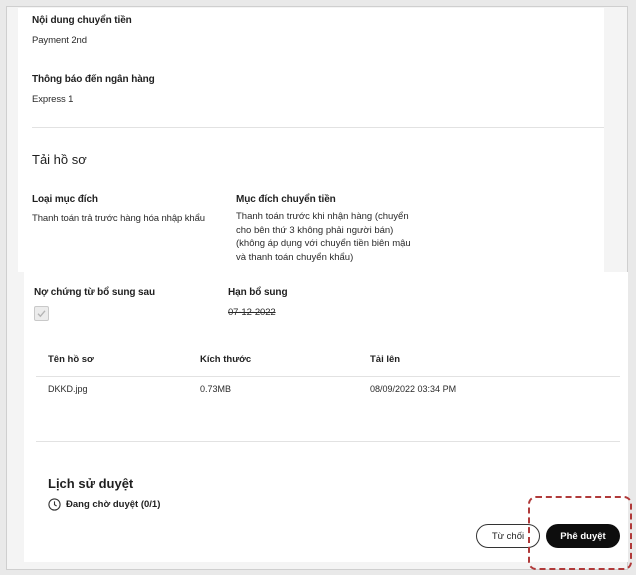 The width and height of the screenshot is (636, 575). Describe the element at coordinates (59, 40) in the screenshot. I see `content-value: Payment 2nd` at that location.